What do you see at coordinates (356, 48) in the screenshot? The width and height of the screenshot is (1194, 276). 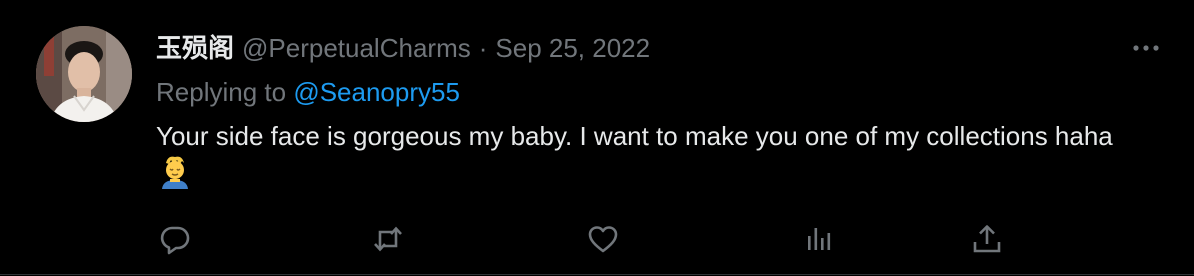 I see `user-handle: @PerpetualCharms` at bounding box center [356, 48].